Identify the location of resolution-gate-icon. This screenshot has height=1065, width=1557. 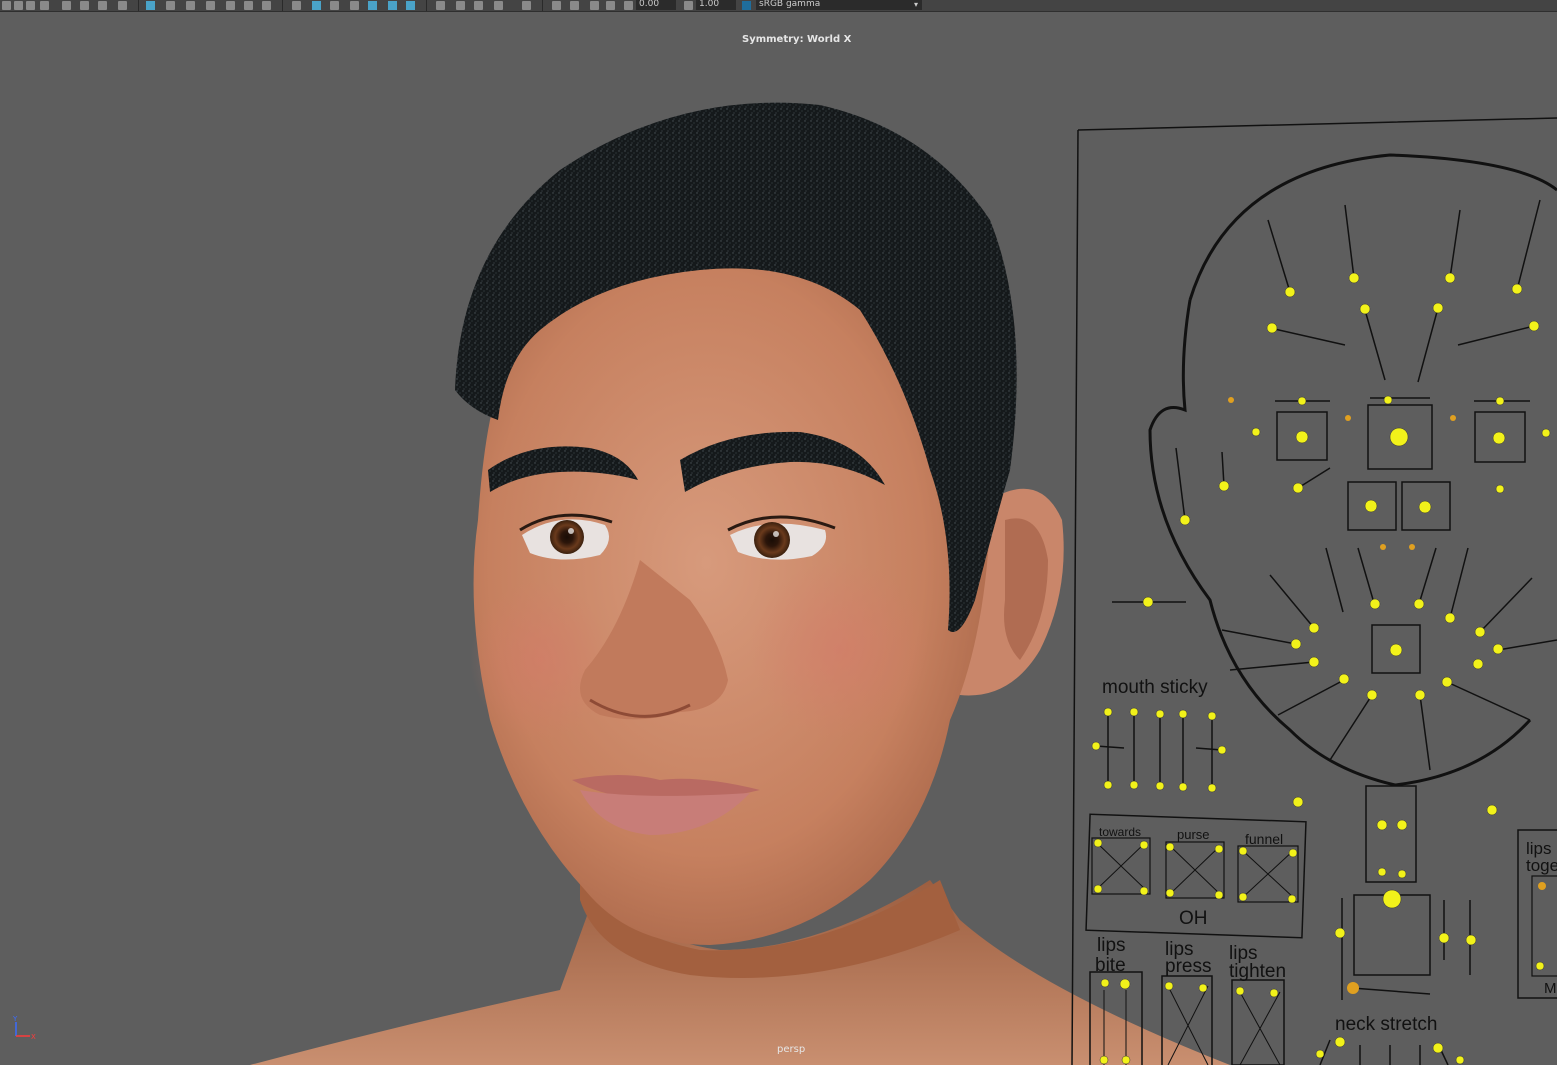
(334, 5).